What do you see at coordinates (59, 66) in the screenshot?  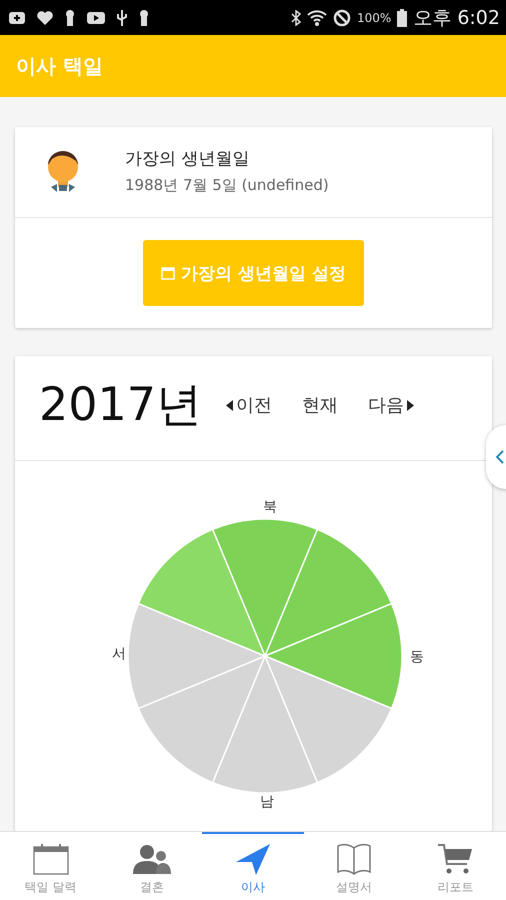 I see `app-title: 이사 택일` at bounding box center [59, 66].